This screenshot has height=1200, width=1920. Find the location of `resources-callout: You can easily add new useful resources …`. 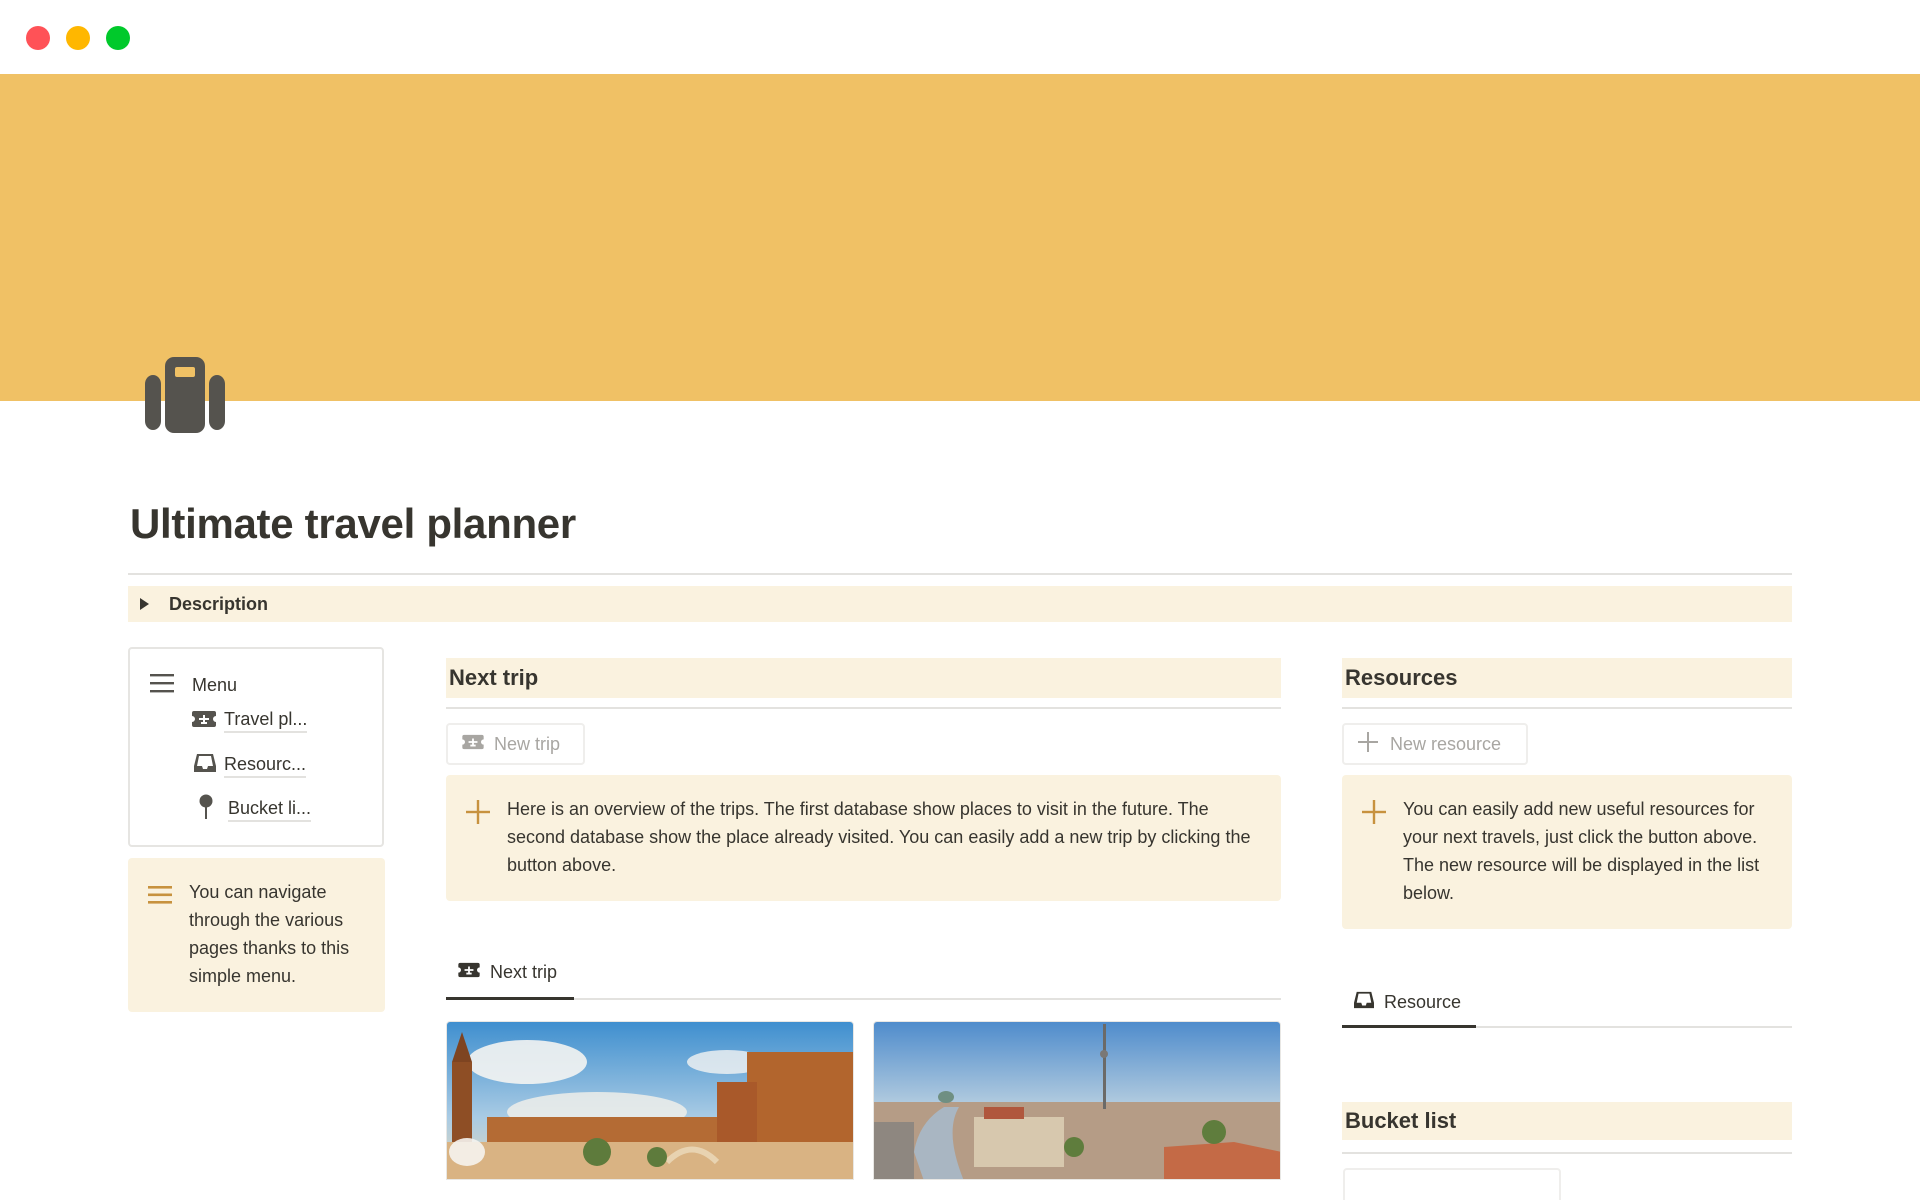

resources-callout: You can easily add new useful resources … is located at coordinates (1567, 852).